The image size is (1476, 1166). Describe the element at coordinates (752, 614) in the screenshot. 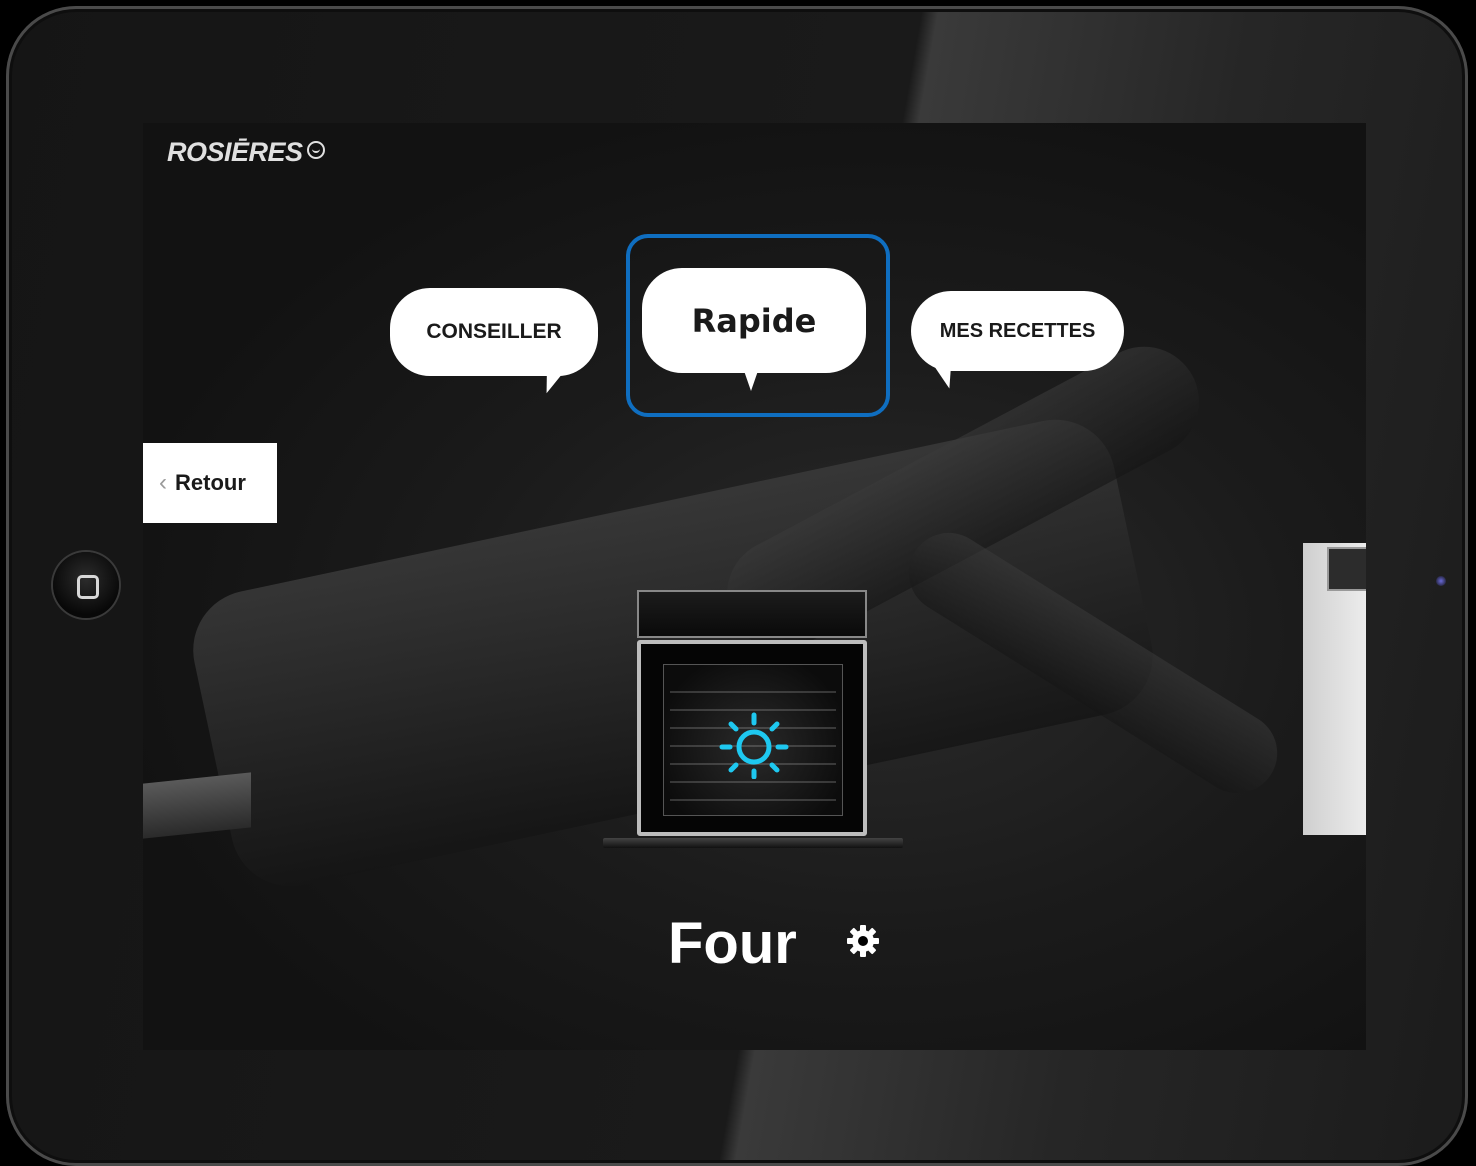

I see `oven-control-panel` at that location.